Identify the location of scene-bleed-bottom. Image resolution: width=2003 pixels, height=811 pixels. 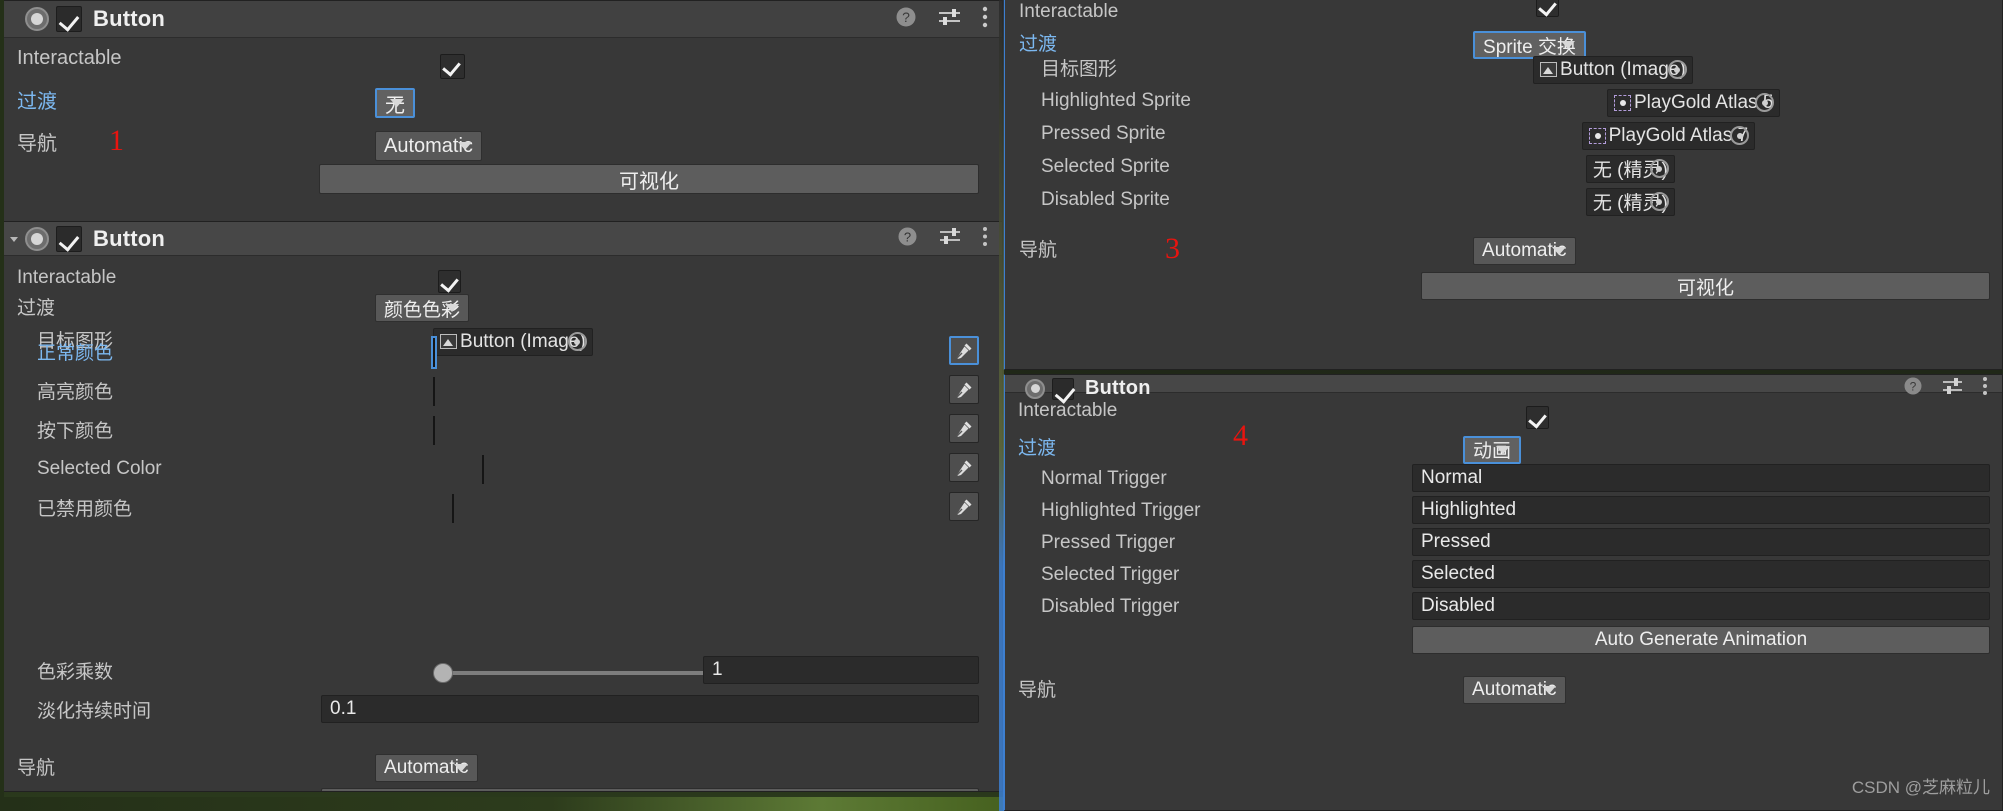
(501, 804).